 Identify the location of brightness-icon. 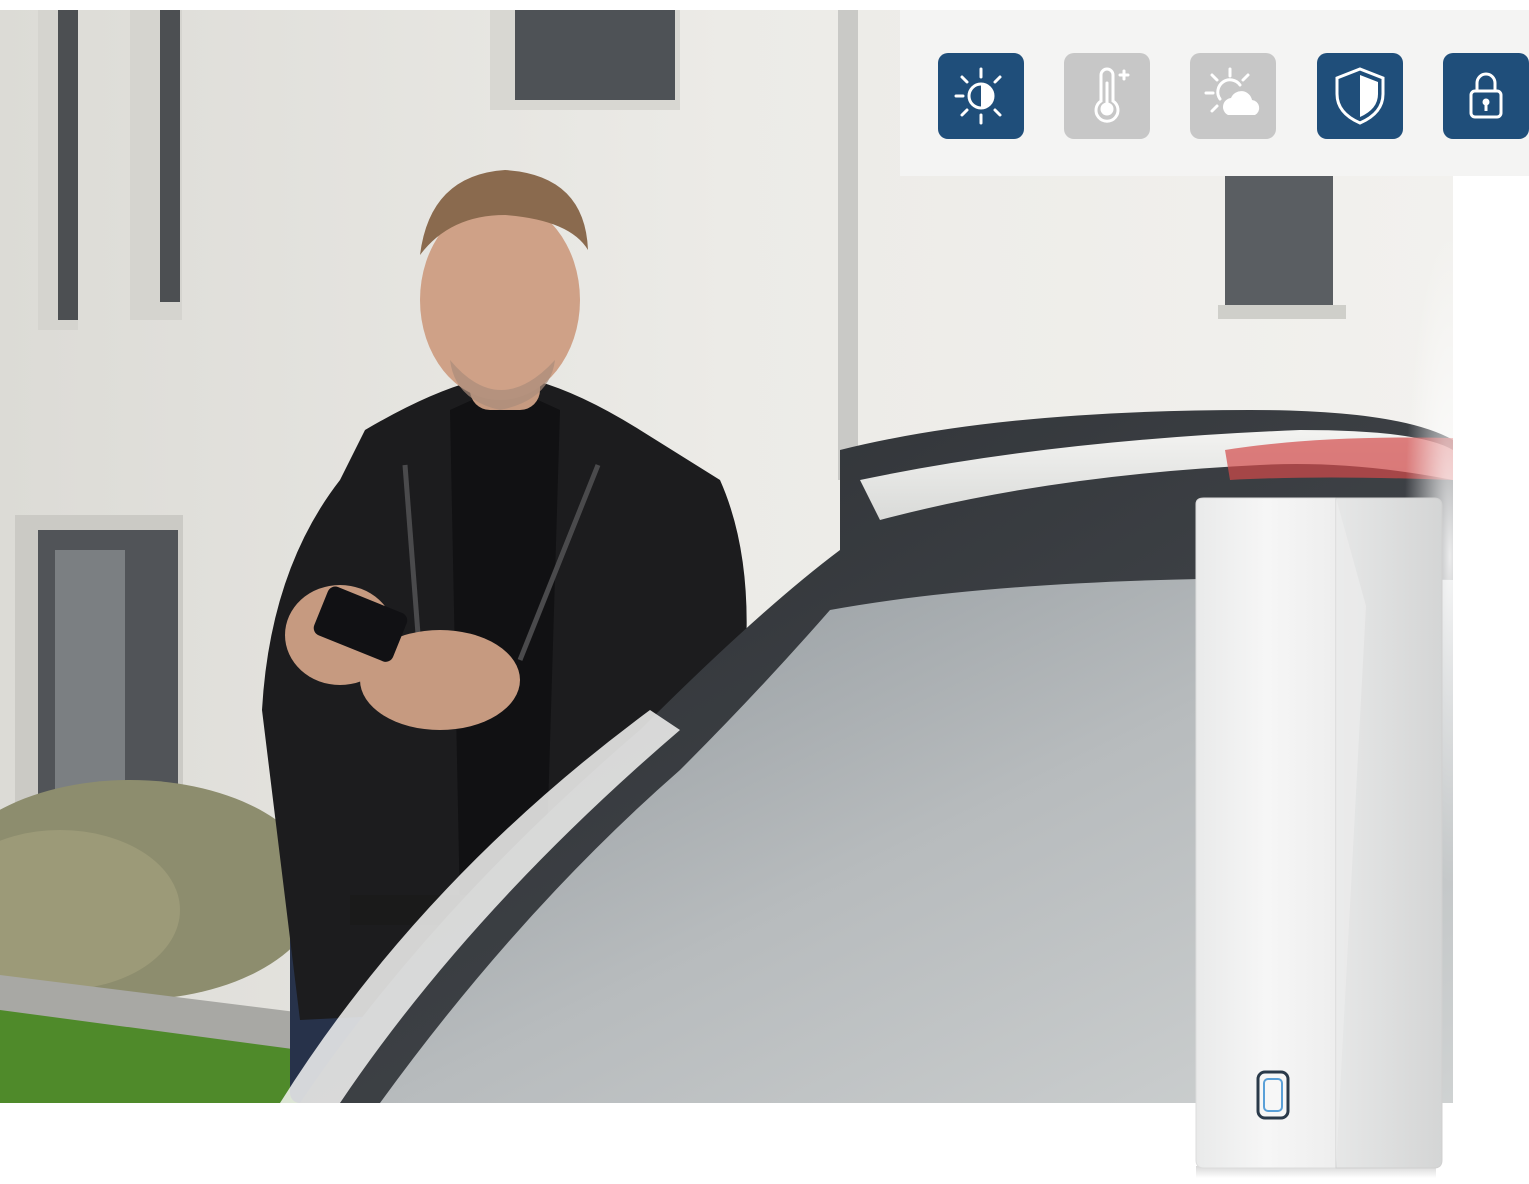
(981, 96).